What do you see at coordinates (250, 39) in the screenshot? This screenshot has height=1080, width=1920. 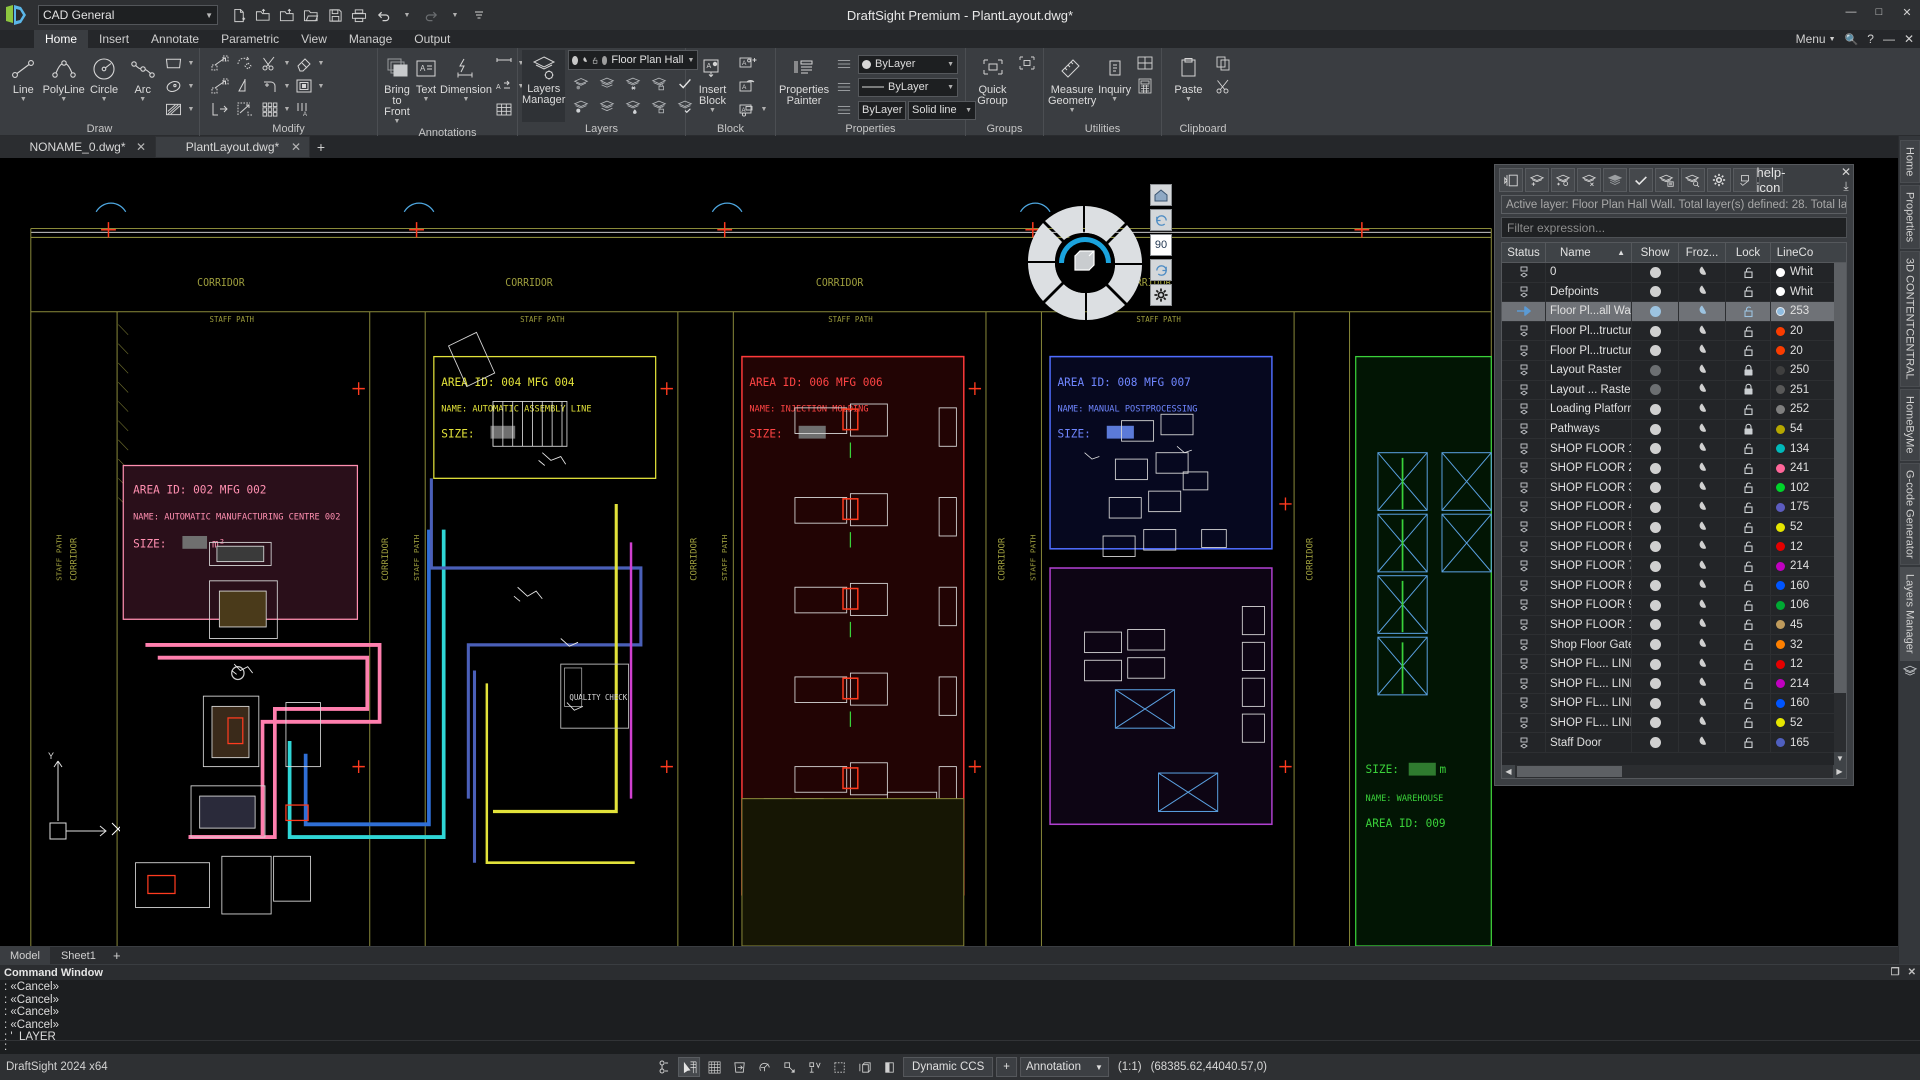 I see `tab-parametric: Parametric` at bounding box center [250, 39].